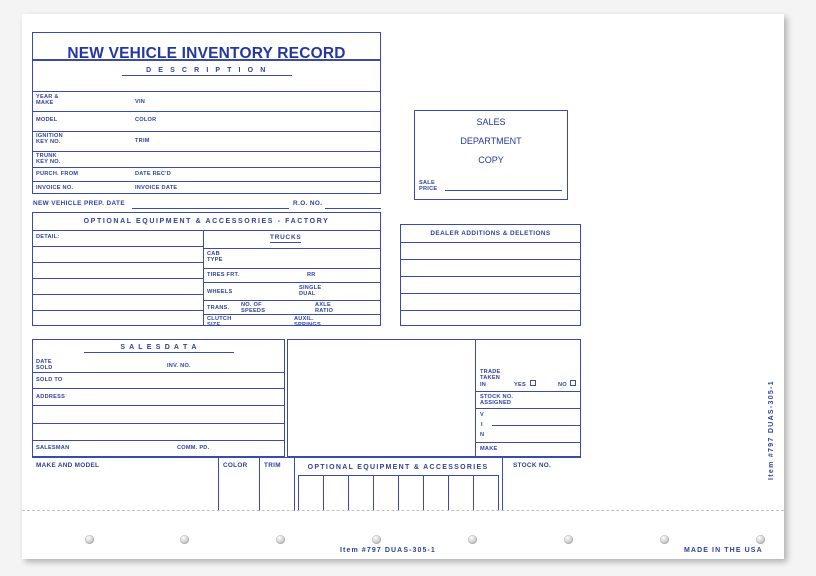  What do you see at coordinates (156, 188) in the screenshot?
I see `label-invoice-date: INVOICE DATE` at bounding box center [156, 188].